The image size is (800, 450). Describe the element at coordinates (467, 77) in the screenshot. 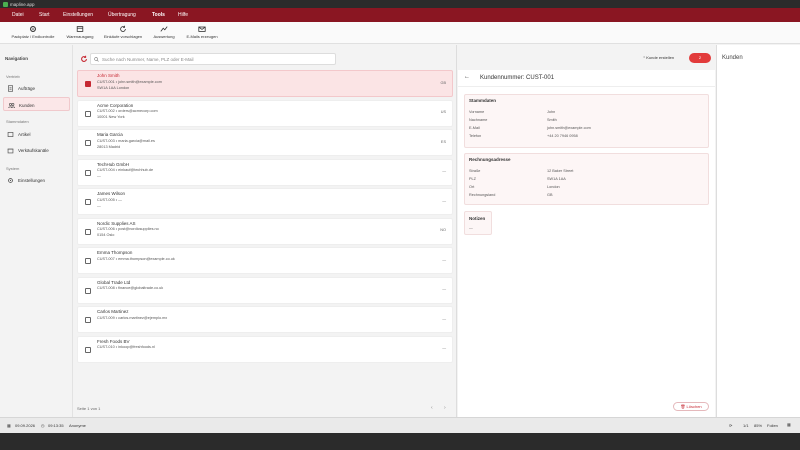

I see `back-arrow-icon: ←` at that location.